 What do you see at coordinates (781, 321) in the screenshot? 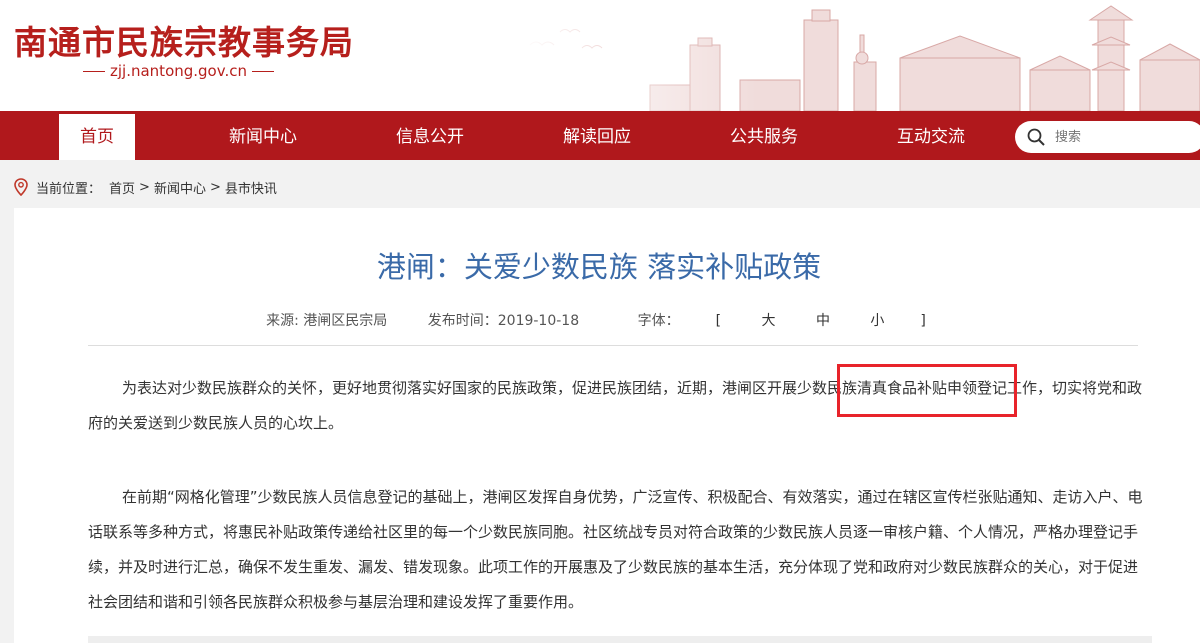
I see `font-size-control: 字体：[ 大 中 小]` at bounding box center [781, 321].